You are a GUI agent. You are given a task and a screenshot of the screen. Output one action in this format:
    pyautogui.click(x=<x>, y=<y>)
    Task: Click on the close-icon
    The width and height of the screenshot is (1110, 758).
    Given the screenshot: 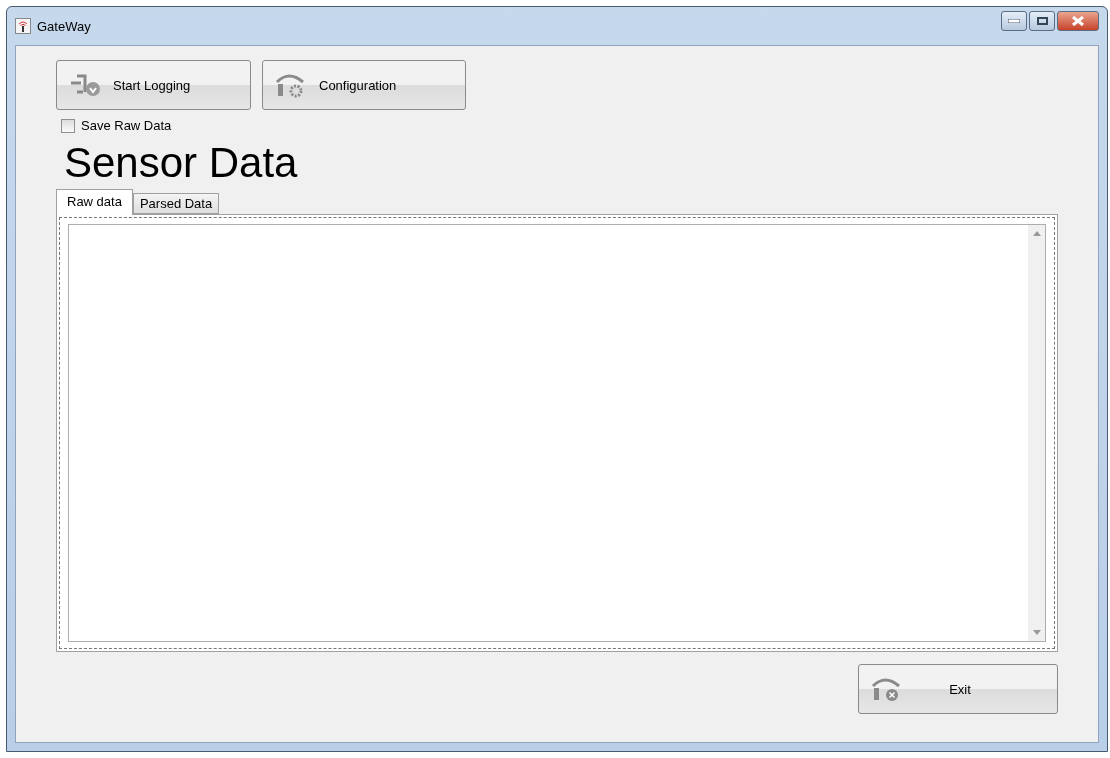 What is the action you would take?
    pyautogui.click(x=1078, y=21)
    